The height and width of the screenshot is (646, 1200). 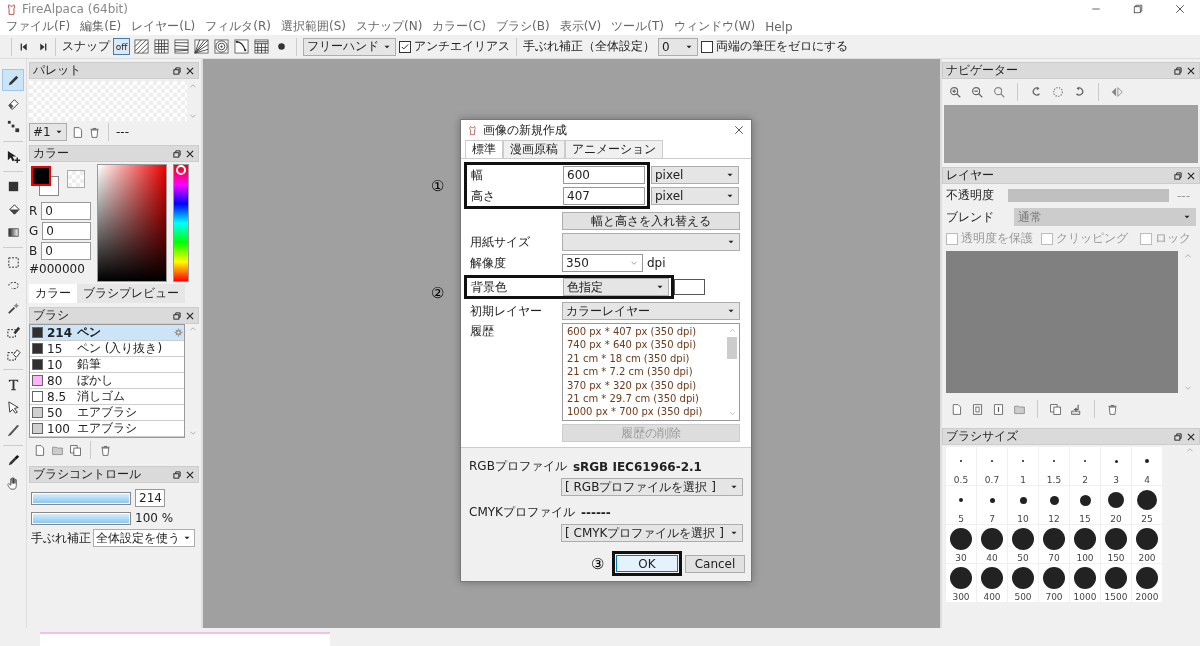 I want to click on transparent-swatch, so click(x=76, y=179).